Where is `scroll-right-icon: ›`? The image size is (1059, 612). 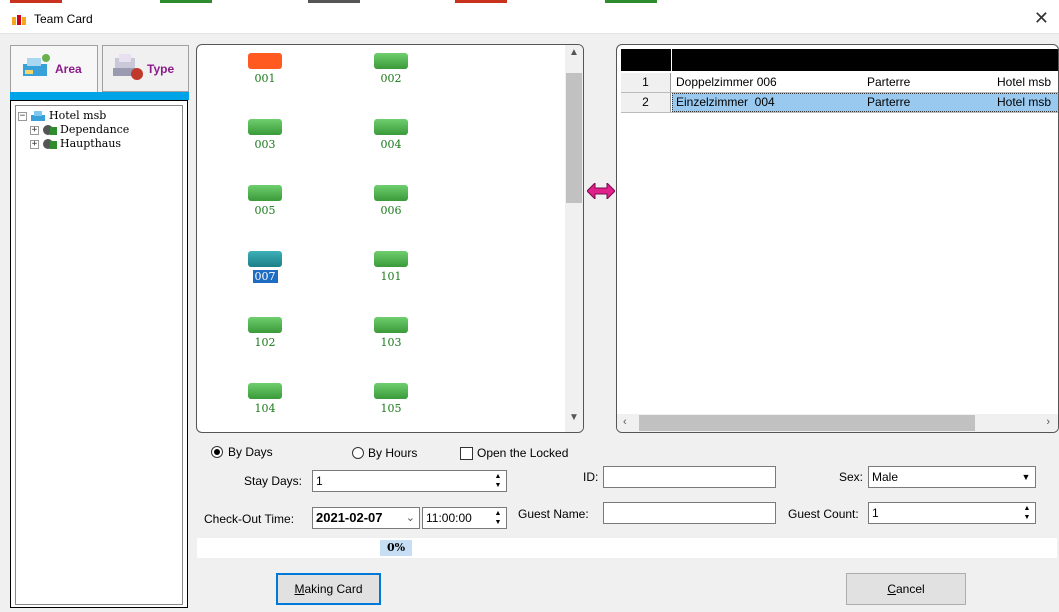 scroll-right-icon: › is located at coordinates (1048, 422).